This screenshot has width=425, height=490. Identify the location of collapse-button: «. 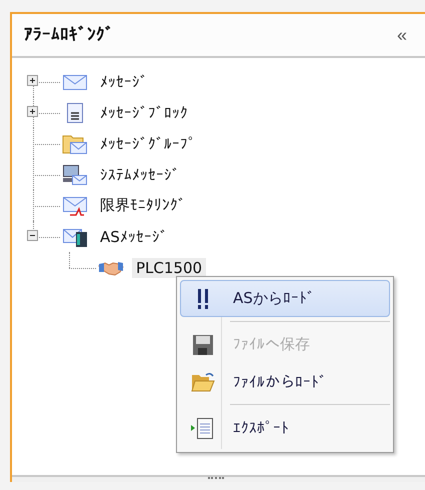
(401, 35).